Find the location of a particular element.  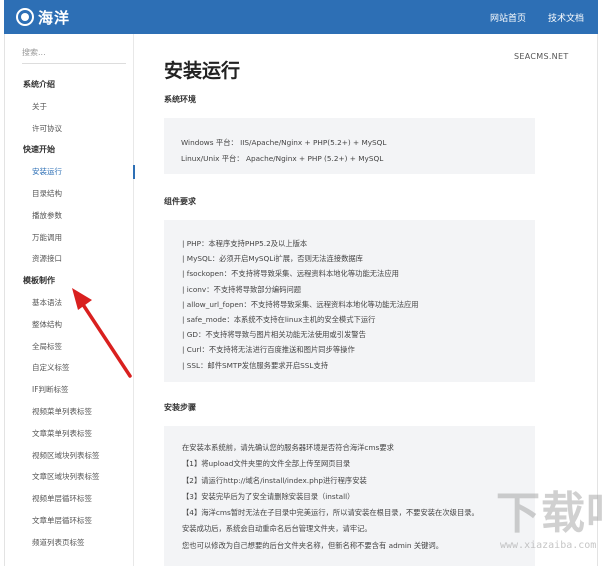

sidebar-item: 基本语法 is located at coordinates (74, 303).